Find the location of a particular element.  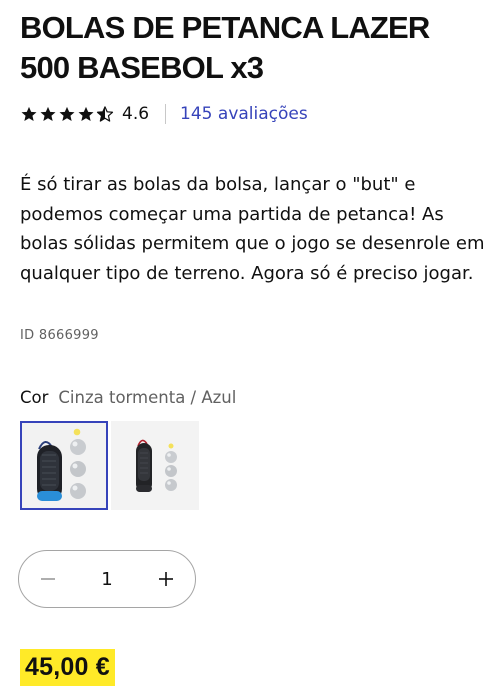

plus-icon is located at coordinates (165, 579).